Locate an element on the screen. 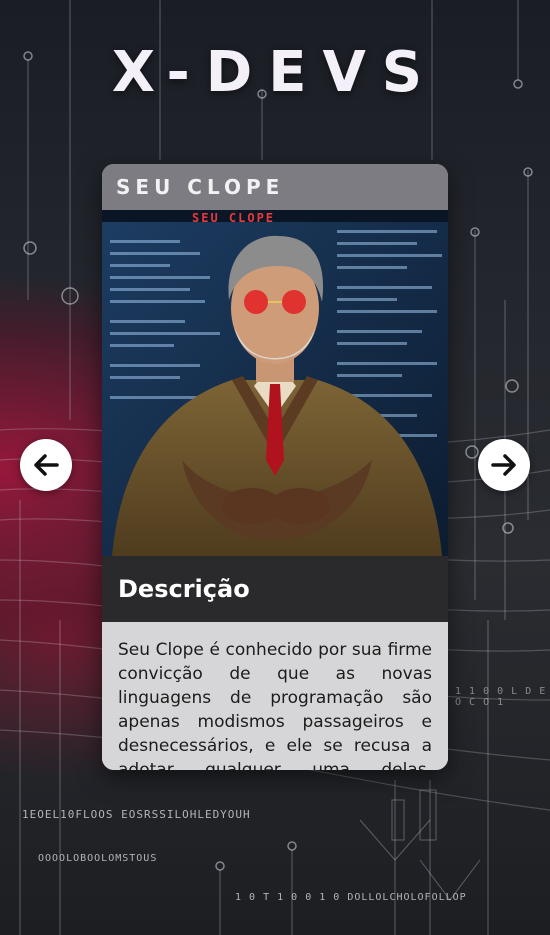 This screenshot has width=550, height=935. card-header: SEU CLOPE is located at coordinates (275, 187).